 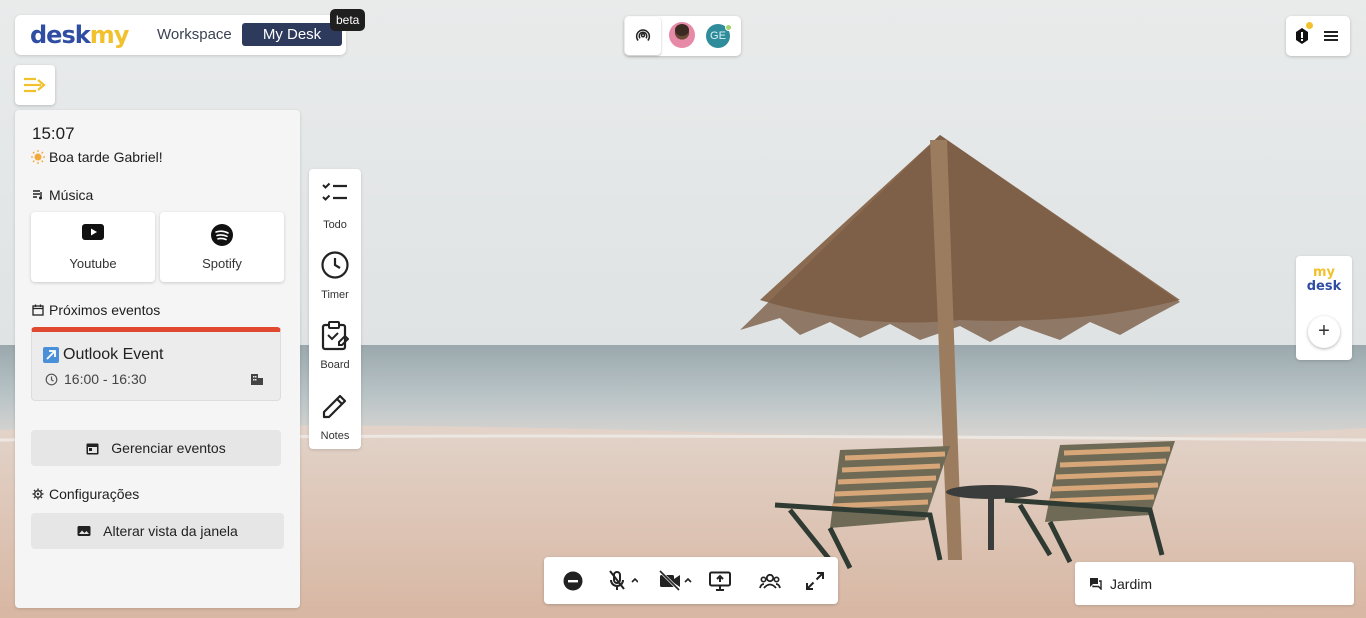 I want to click on manage-events-button: Gerenciar eventos, so click(x=156, y=448).